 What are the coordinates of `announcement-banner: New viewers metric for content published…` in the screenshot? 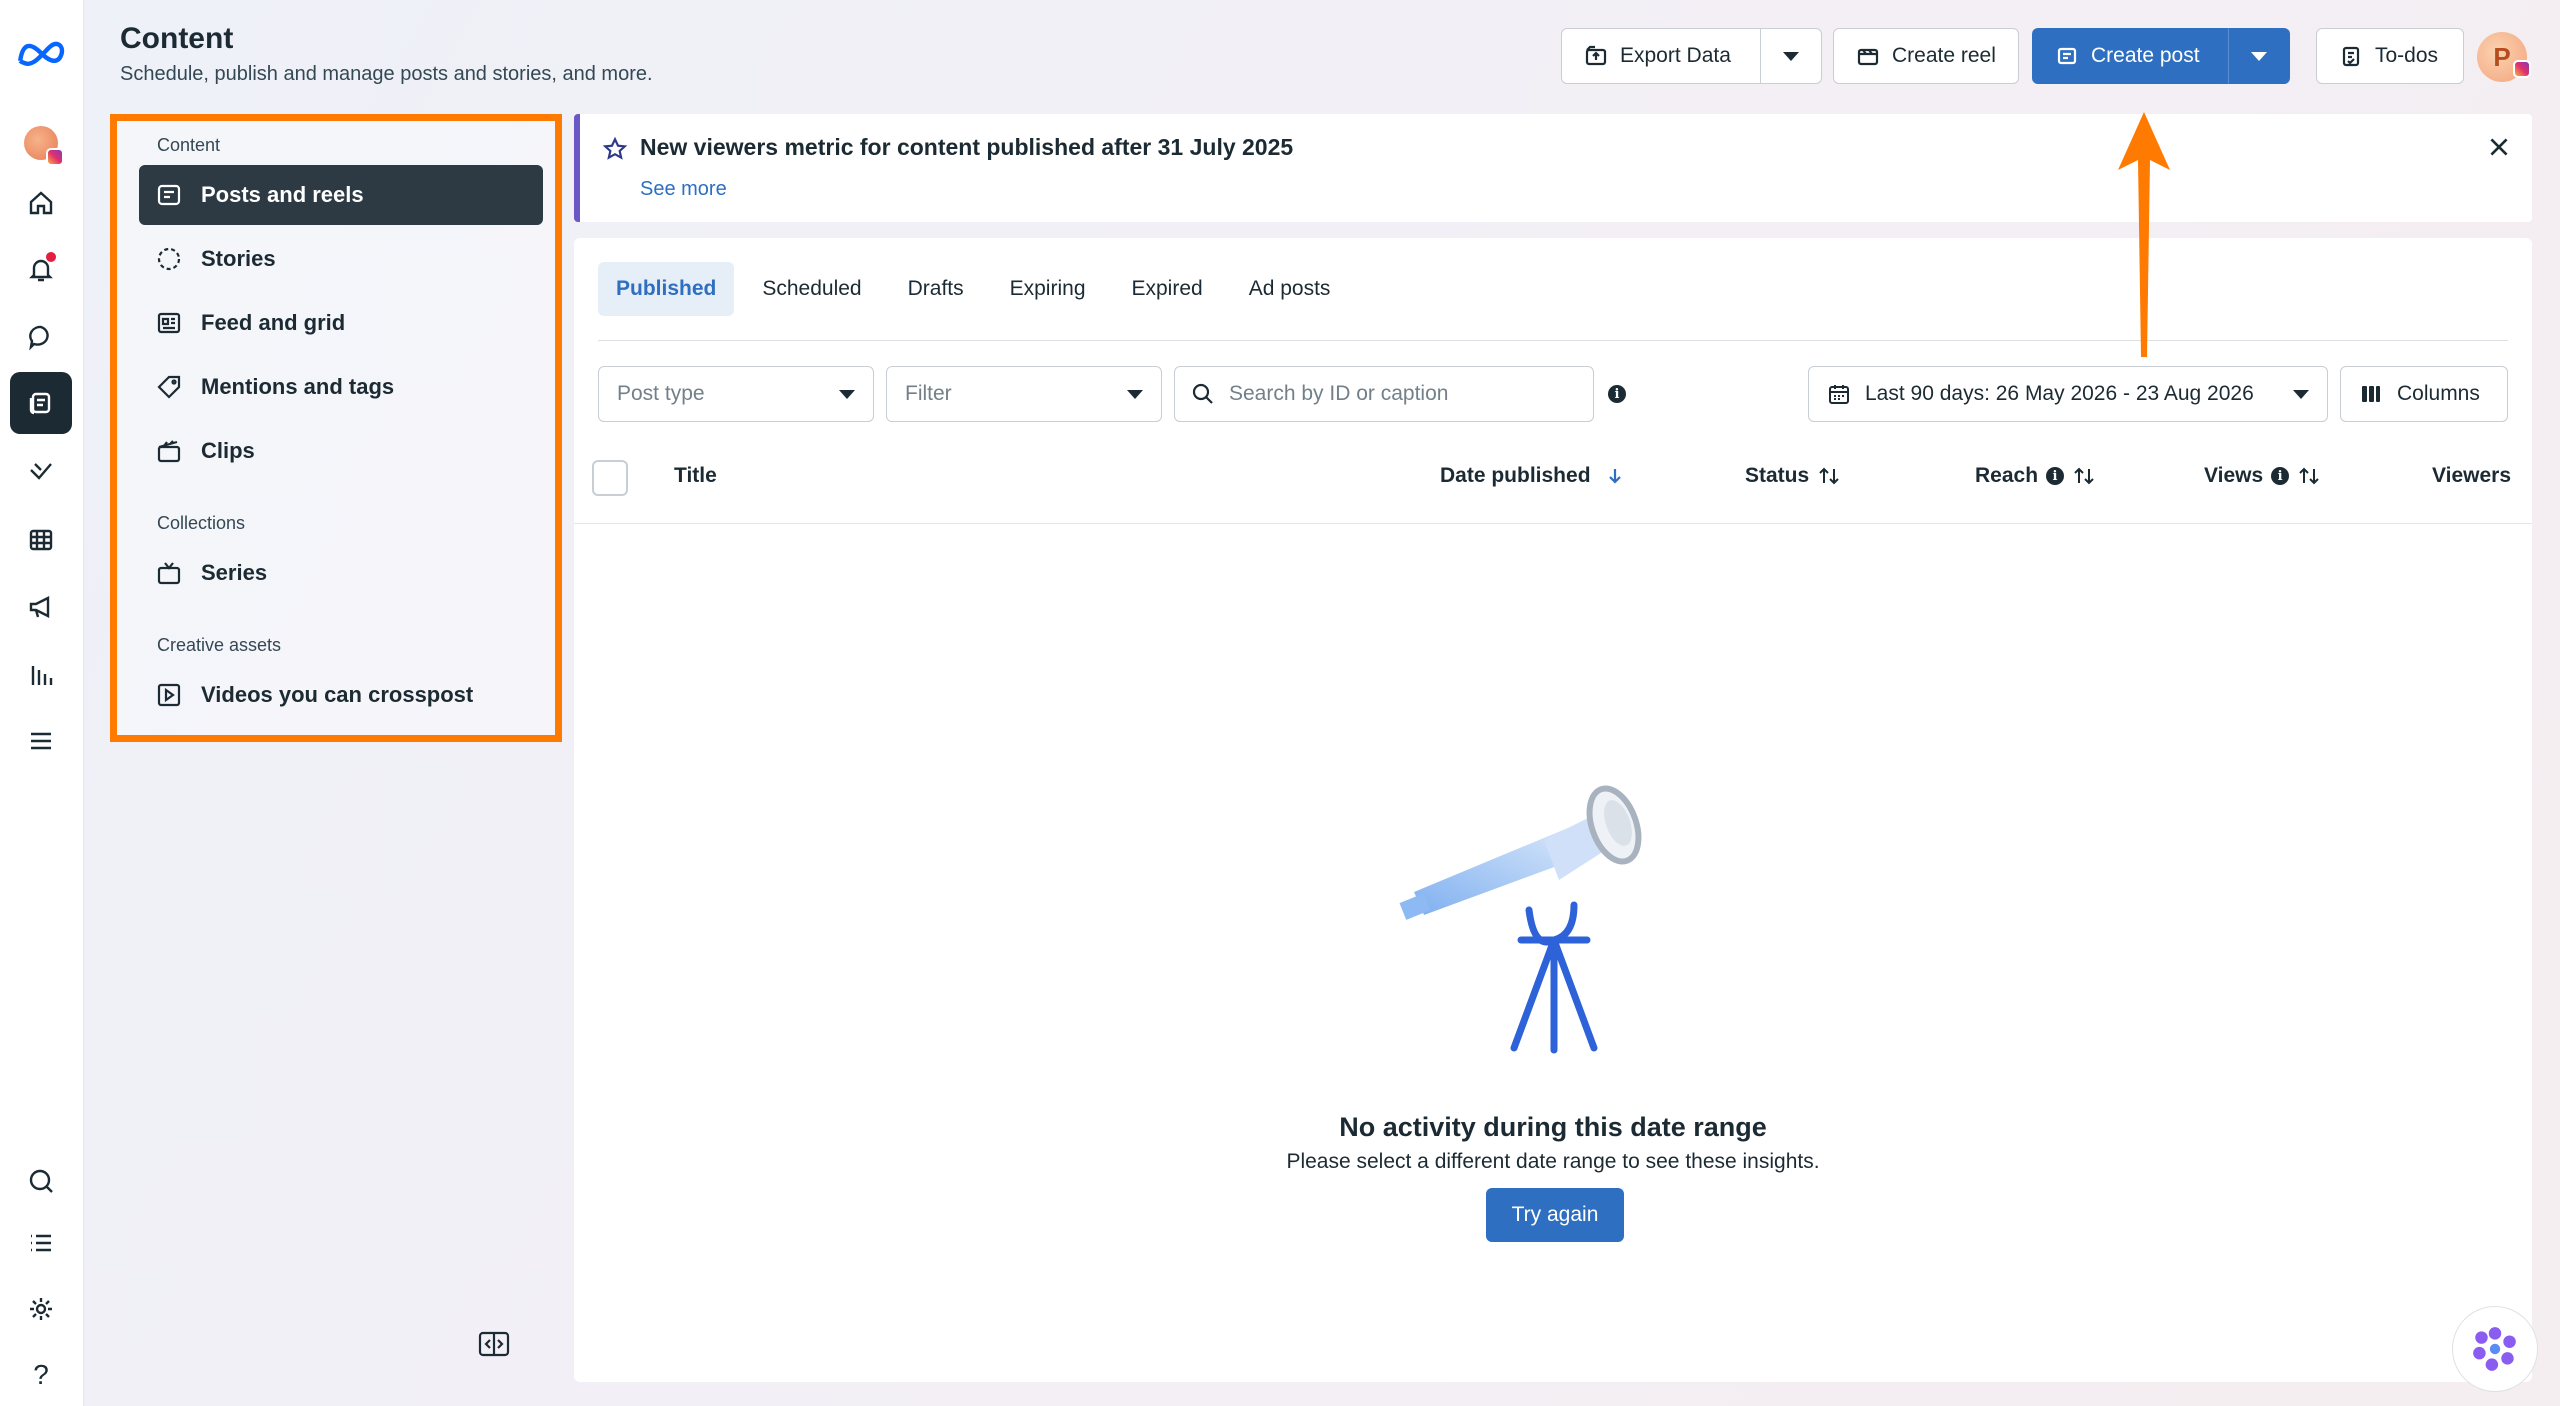 It's located at (1553, 168).